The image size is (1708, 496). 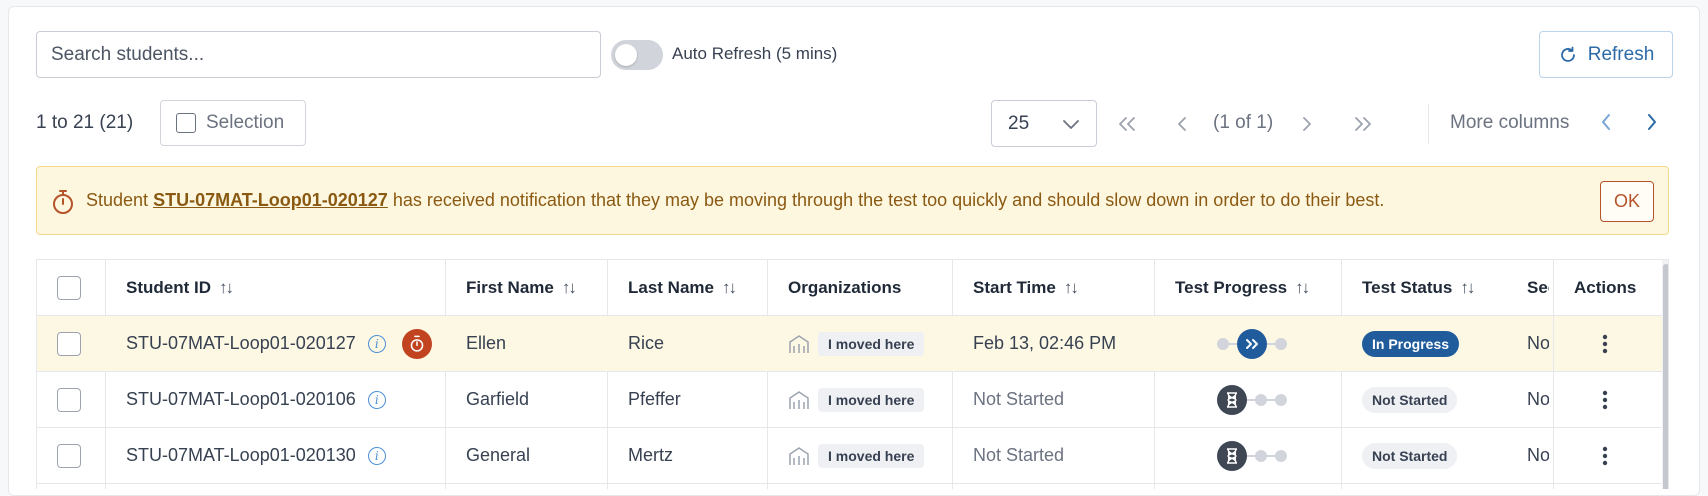 I want to click on header-test-progress-label: Test Progress, so click(x=1231, y=287).